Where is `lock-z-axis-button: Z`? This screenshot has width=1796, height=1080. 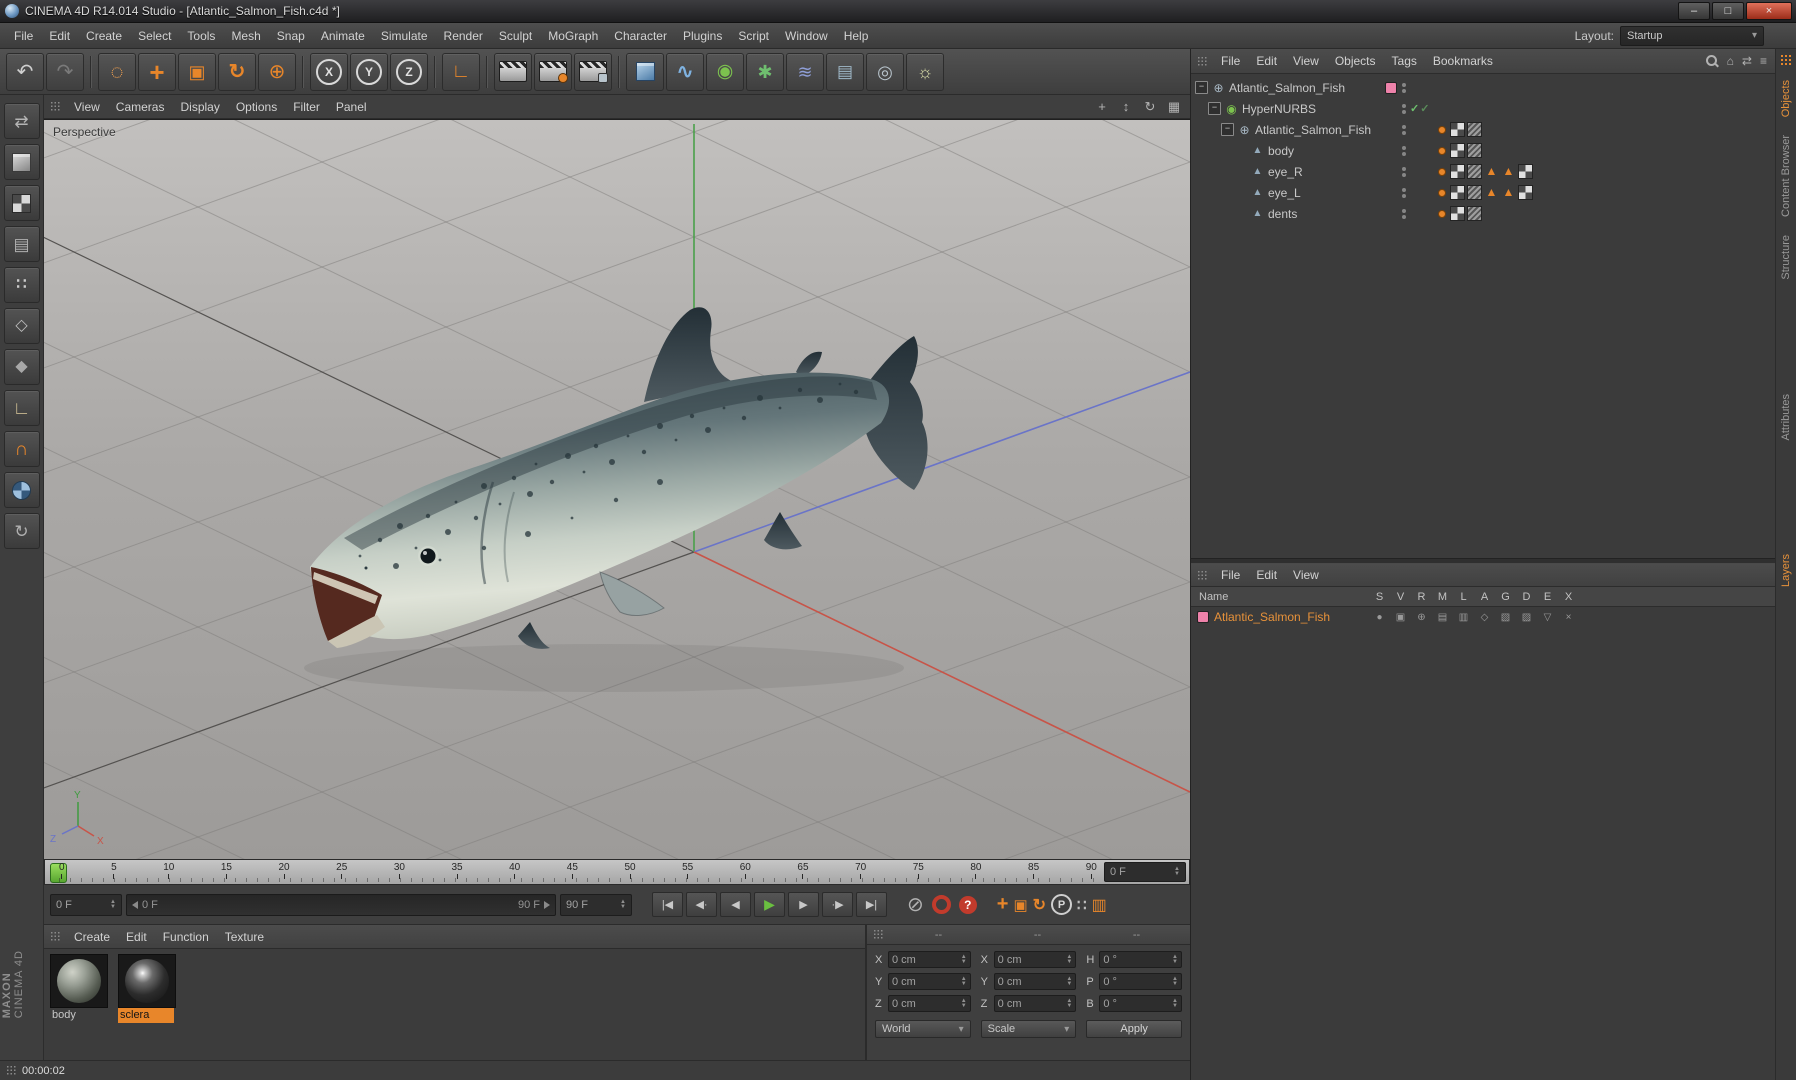 lock-z-axis-button: Z is located at coordinates (409, 71).